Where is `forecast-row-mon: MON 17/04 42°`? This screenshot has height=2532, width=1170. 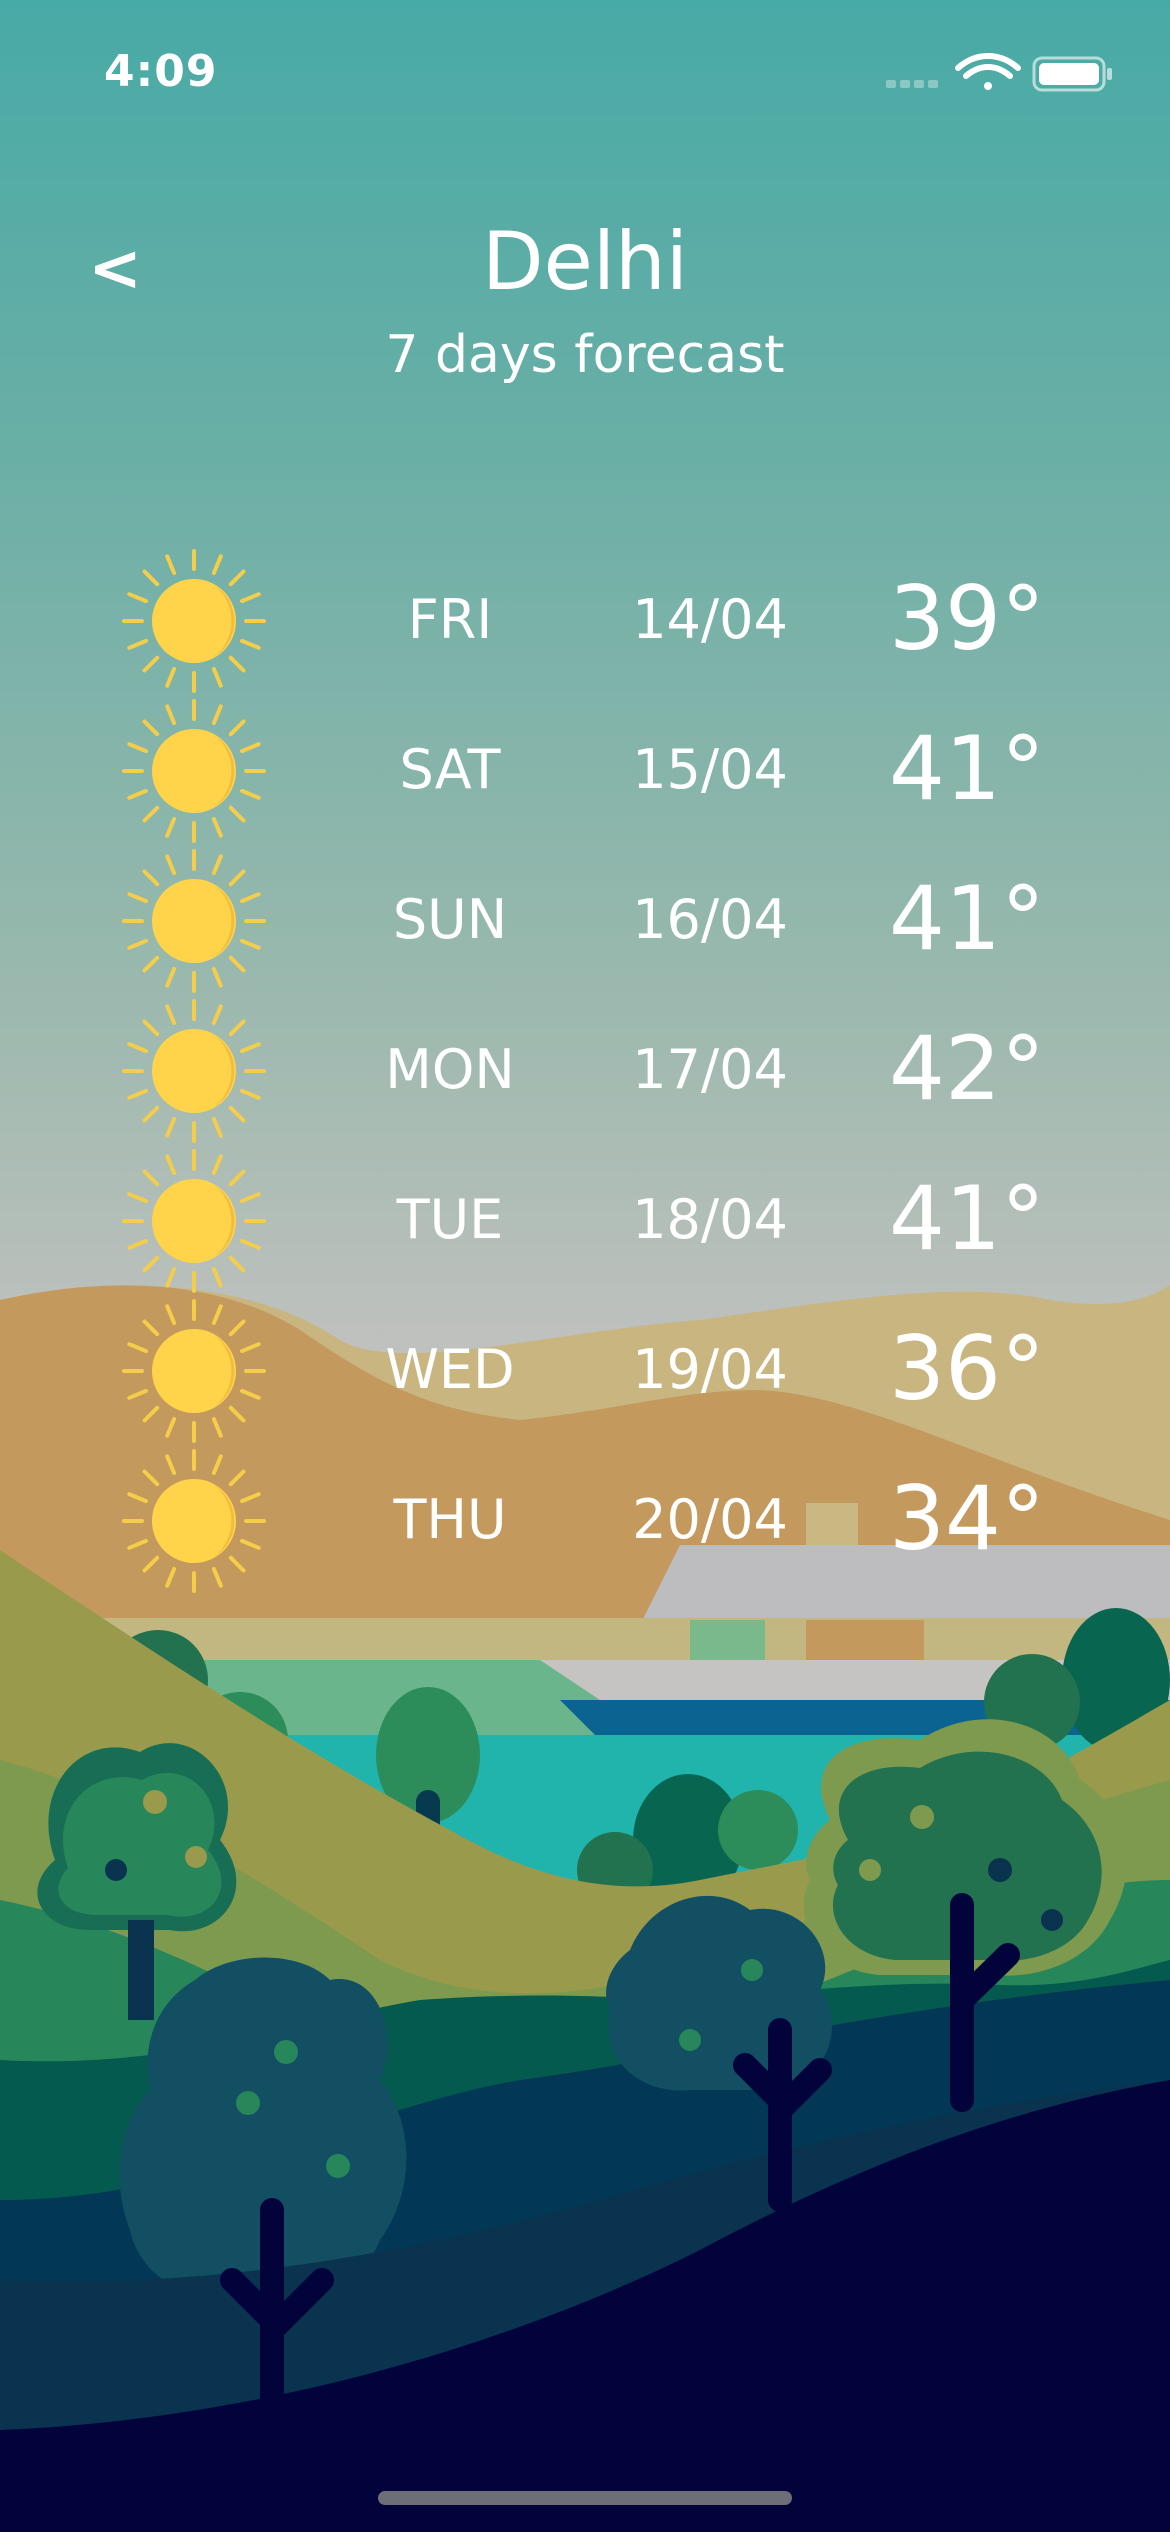
forecast-row-mon: MON 17/04 42° is located at coordinates (585, 1070).